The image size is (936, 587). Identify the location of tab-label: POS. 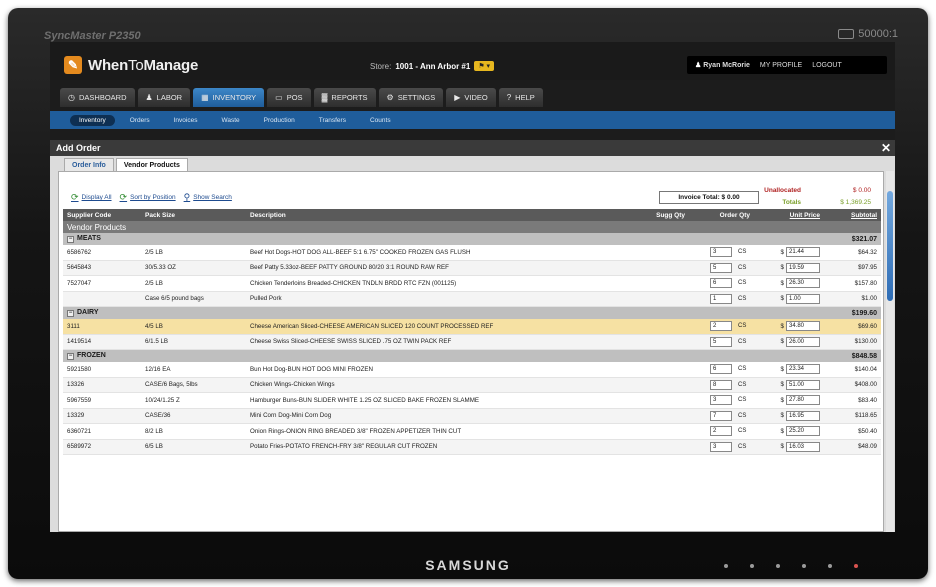
(294, 97).